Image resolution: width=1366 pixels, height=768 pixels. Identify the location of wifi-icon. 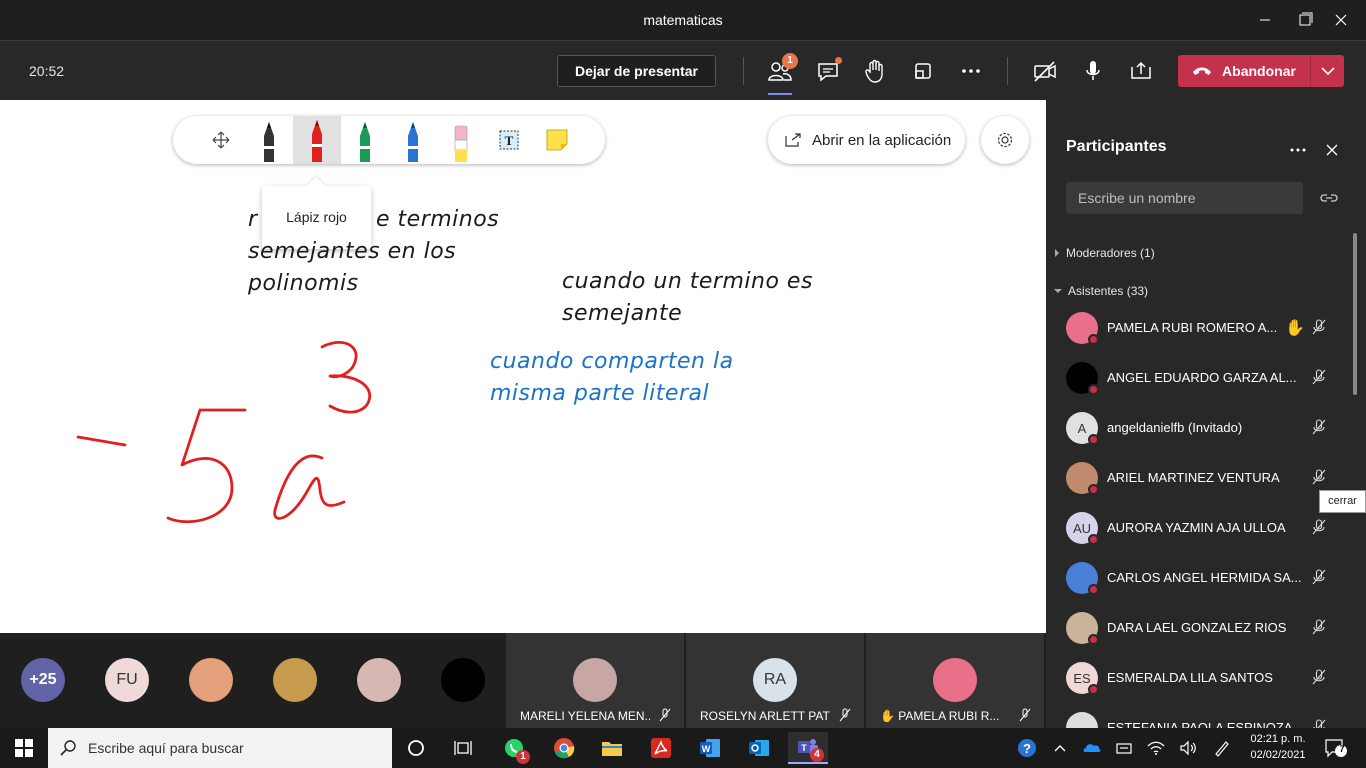
(1156, 748).